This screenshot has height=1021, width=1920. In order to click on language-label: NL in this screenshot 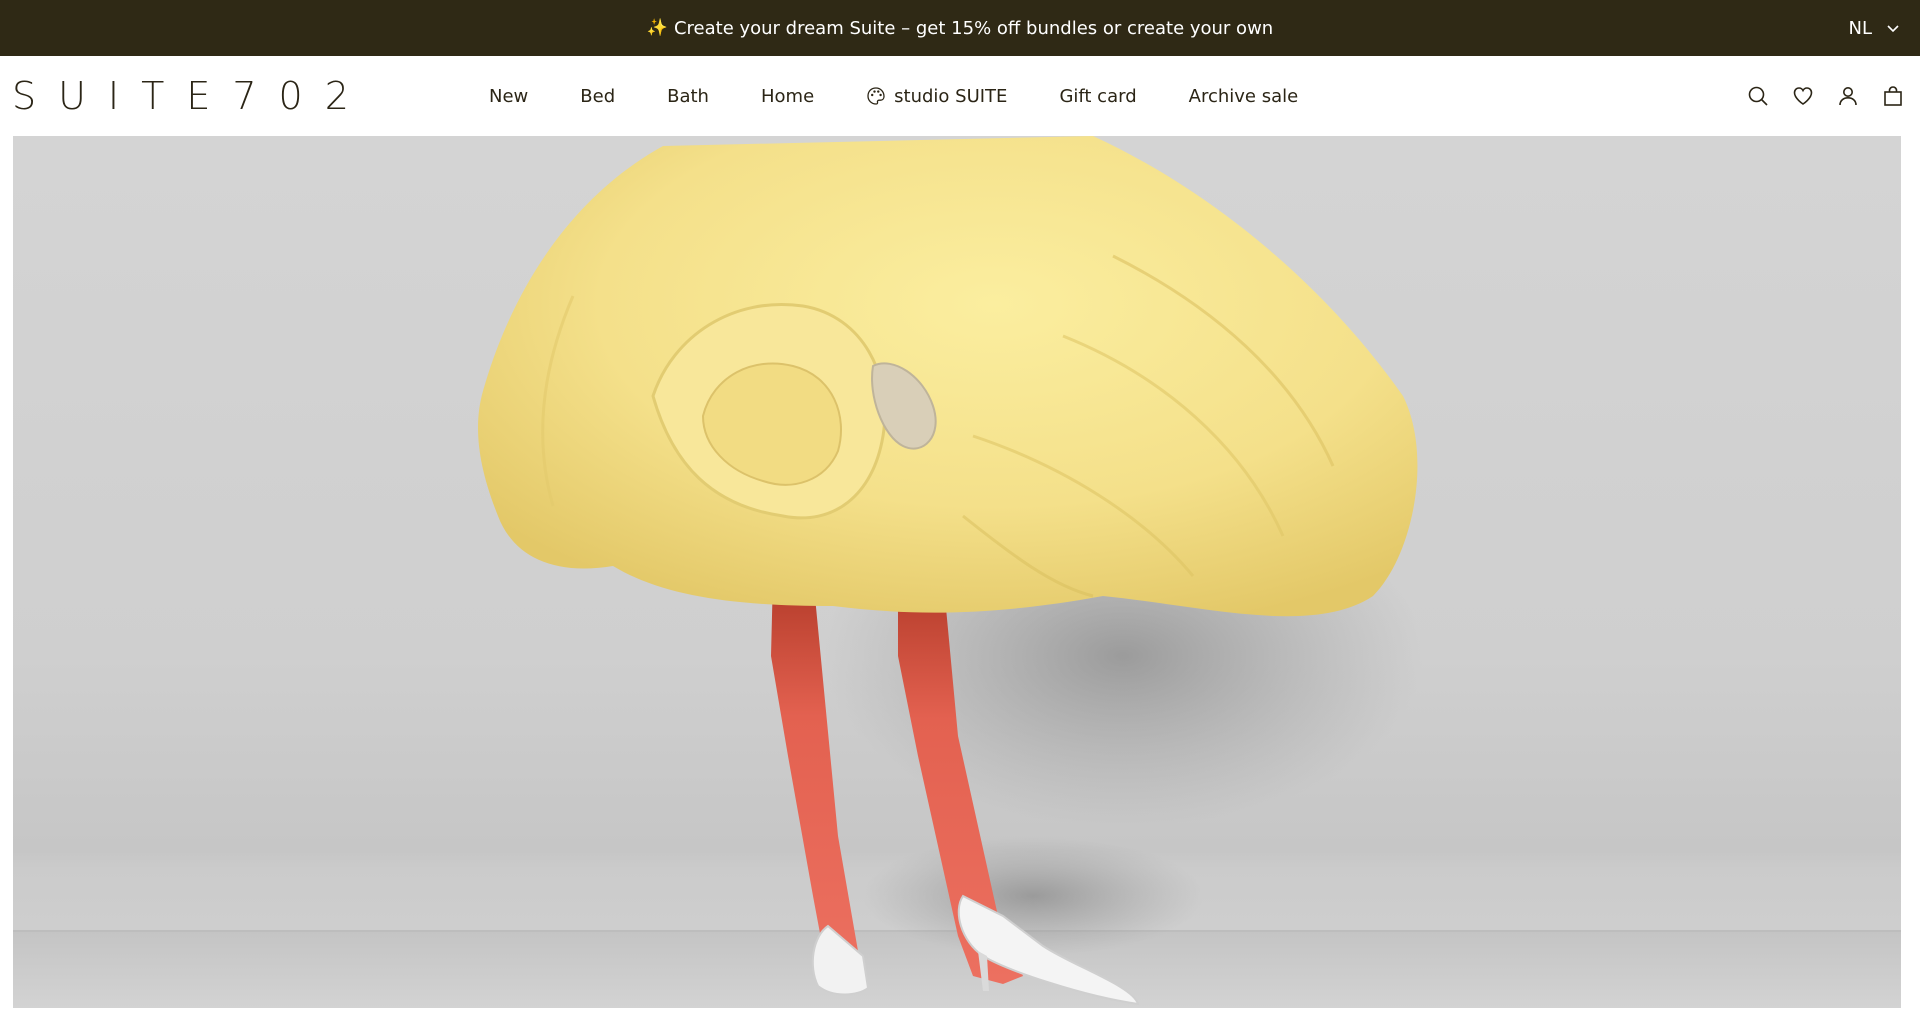, I will do `click(1860, 28)`.